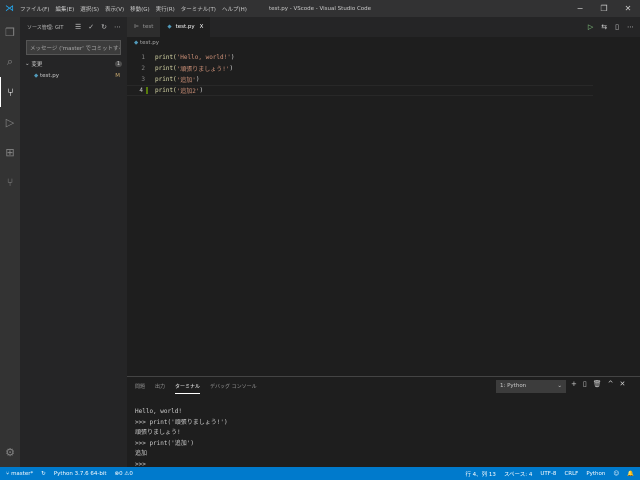  Describe the element at coordinates (628, 8) in the screenshot. I see `close-window-button: ✕` at that location.